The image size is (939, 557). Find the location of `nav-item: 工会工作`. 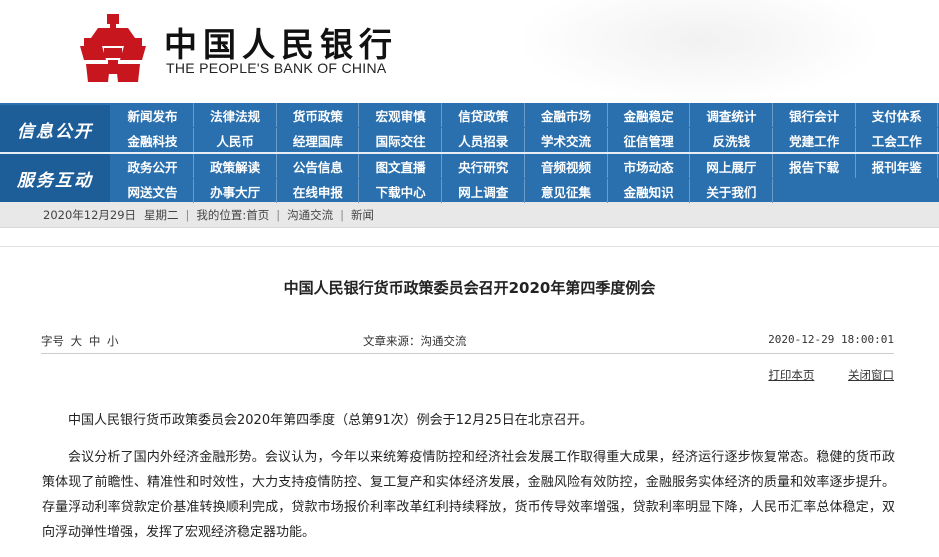

nav-item: 工会工作 is located at coordinates (897, 140).